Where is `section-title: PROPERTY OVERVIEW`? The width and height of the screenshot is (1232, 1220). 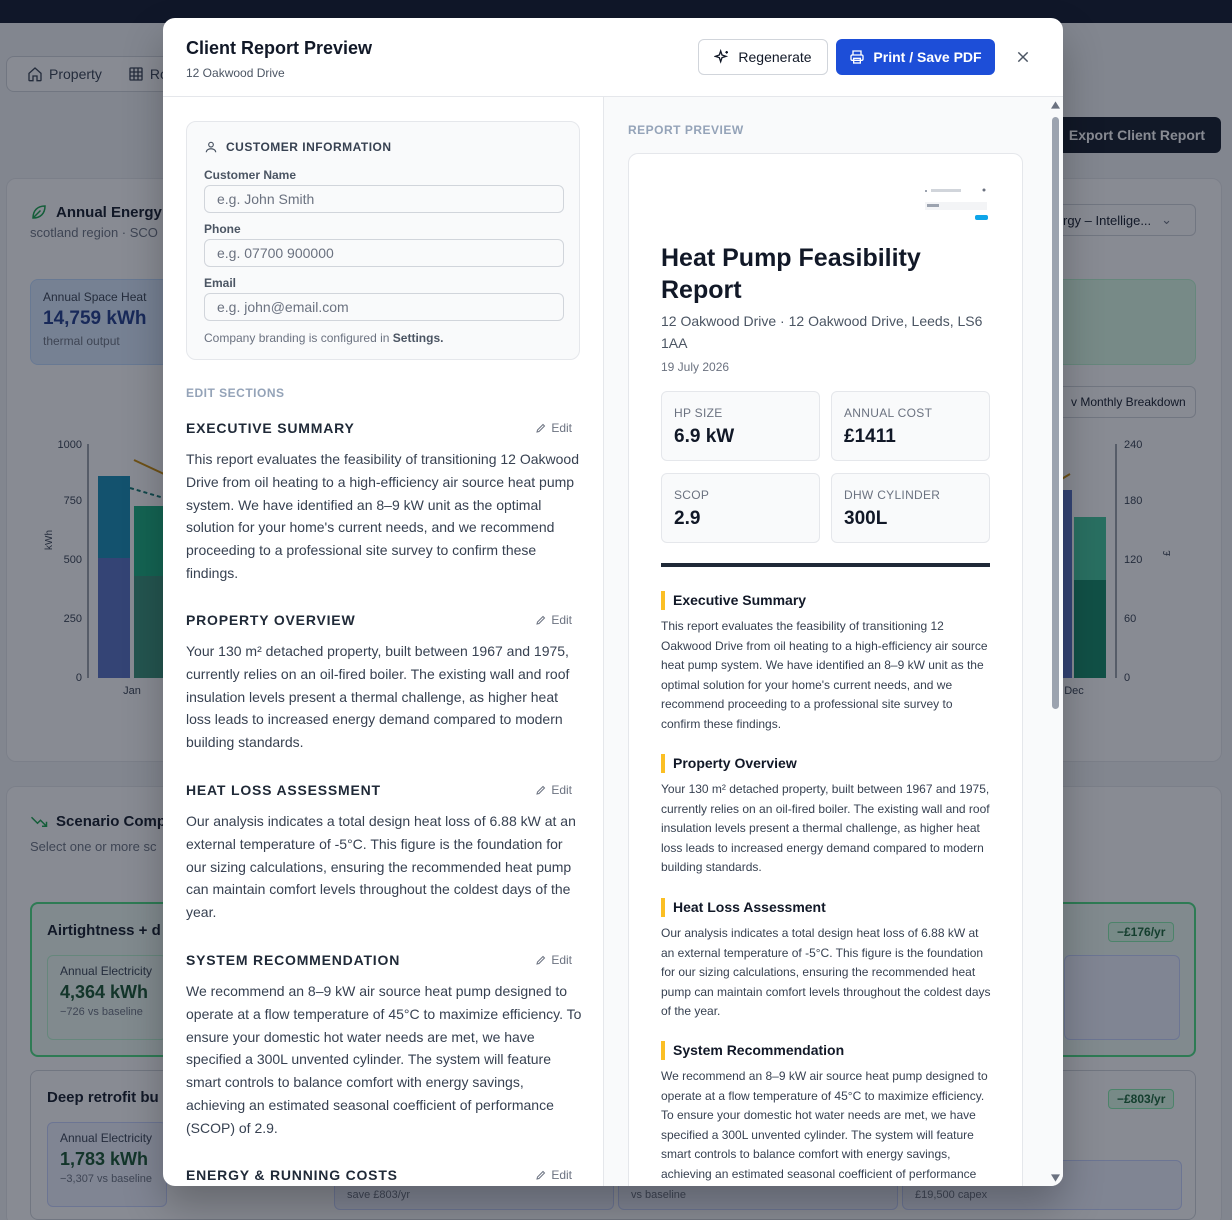
section-title: PROPERTY OVERVIEW is located at coordinates (271, 620).